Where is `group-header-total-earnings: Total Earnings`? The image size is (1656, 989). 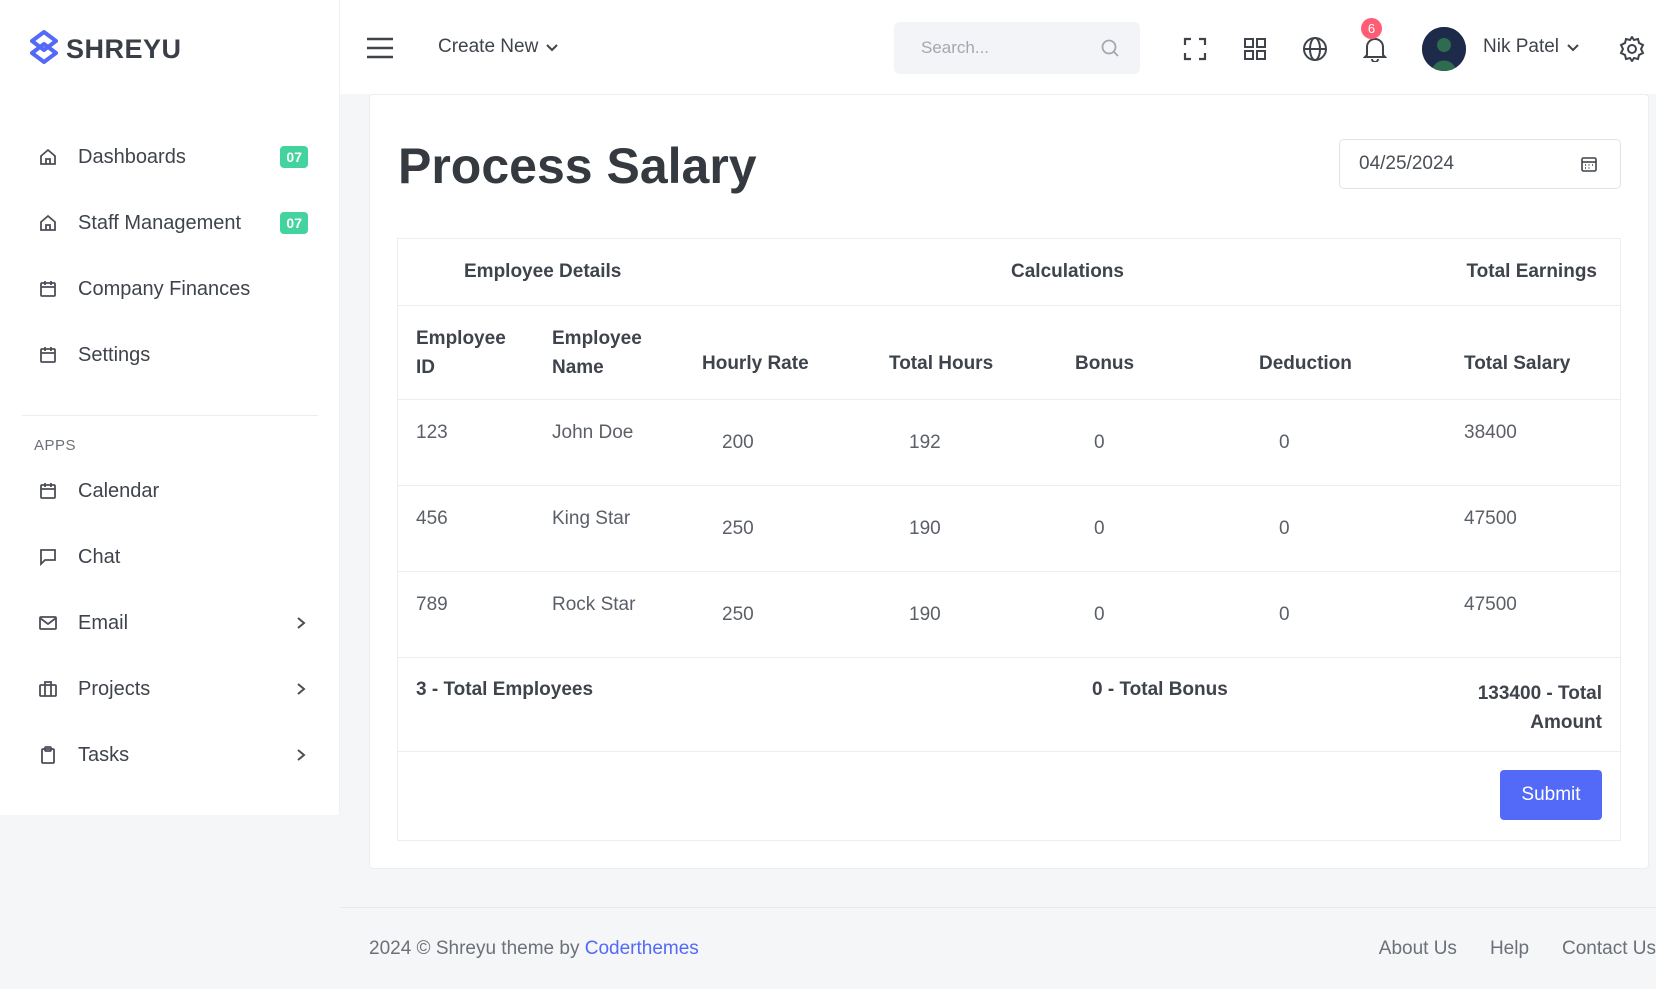
group-header-total-earnings: Total Earnings is located at coordinates (1531, 271).